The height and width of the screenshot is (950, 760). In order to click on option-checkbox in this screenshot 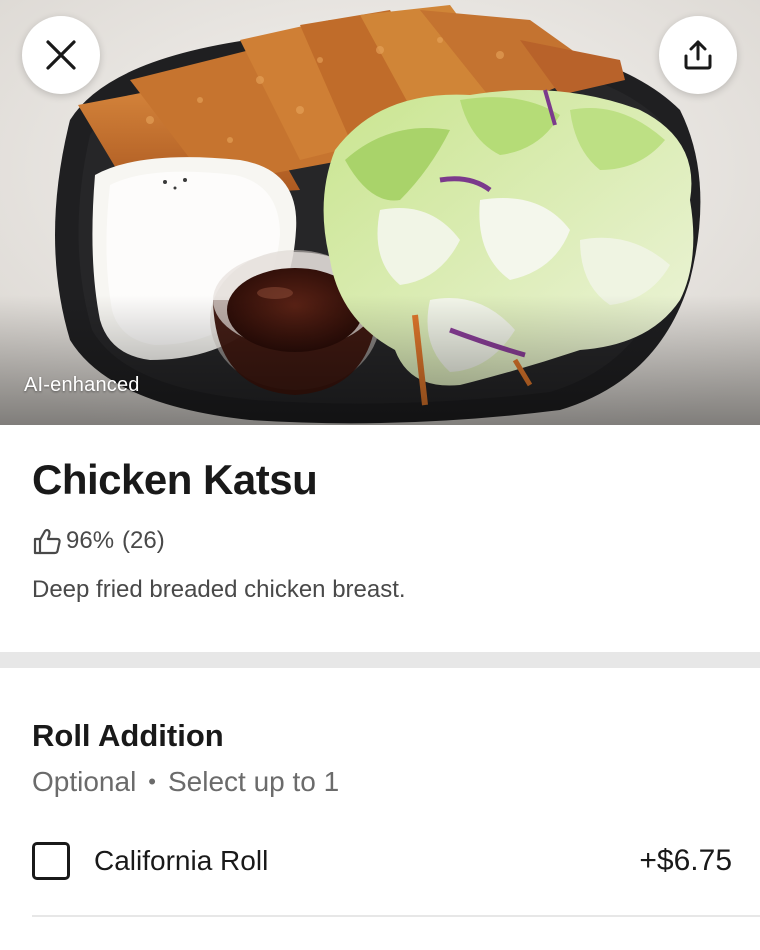, I will do `click(51, 861)`.